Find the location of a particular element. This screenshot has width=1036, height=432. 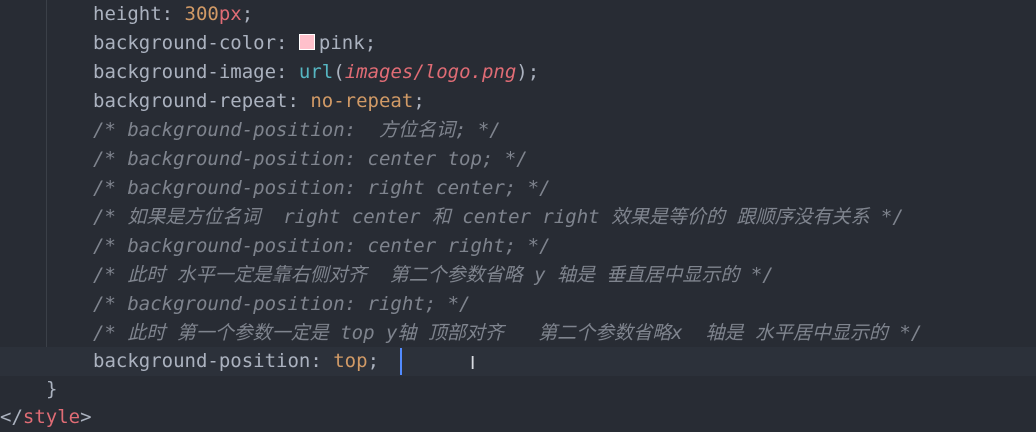

color-value: pink is located at coordinates (341, 43).